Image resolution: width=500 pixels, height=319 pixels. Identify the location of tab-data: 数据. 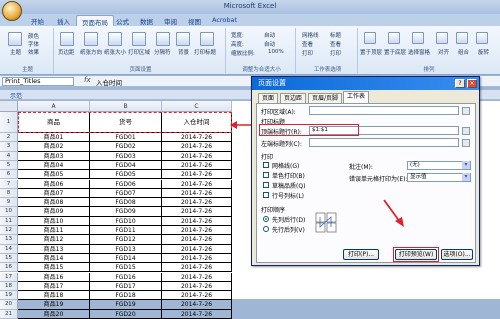
(146, 20).